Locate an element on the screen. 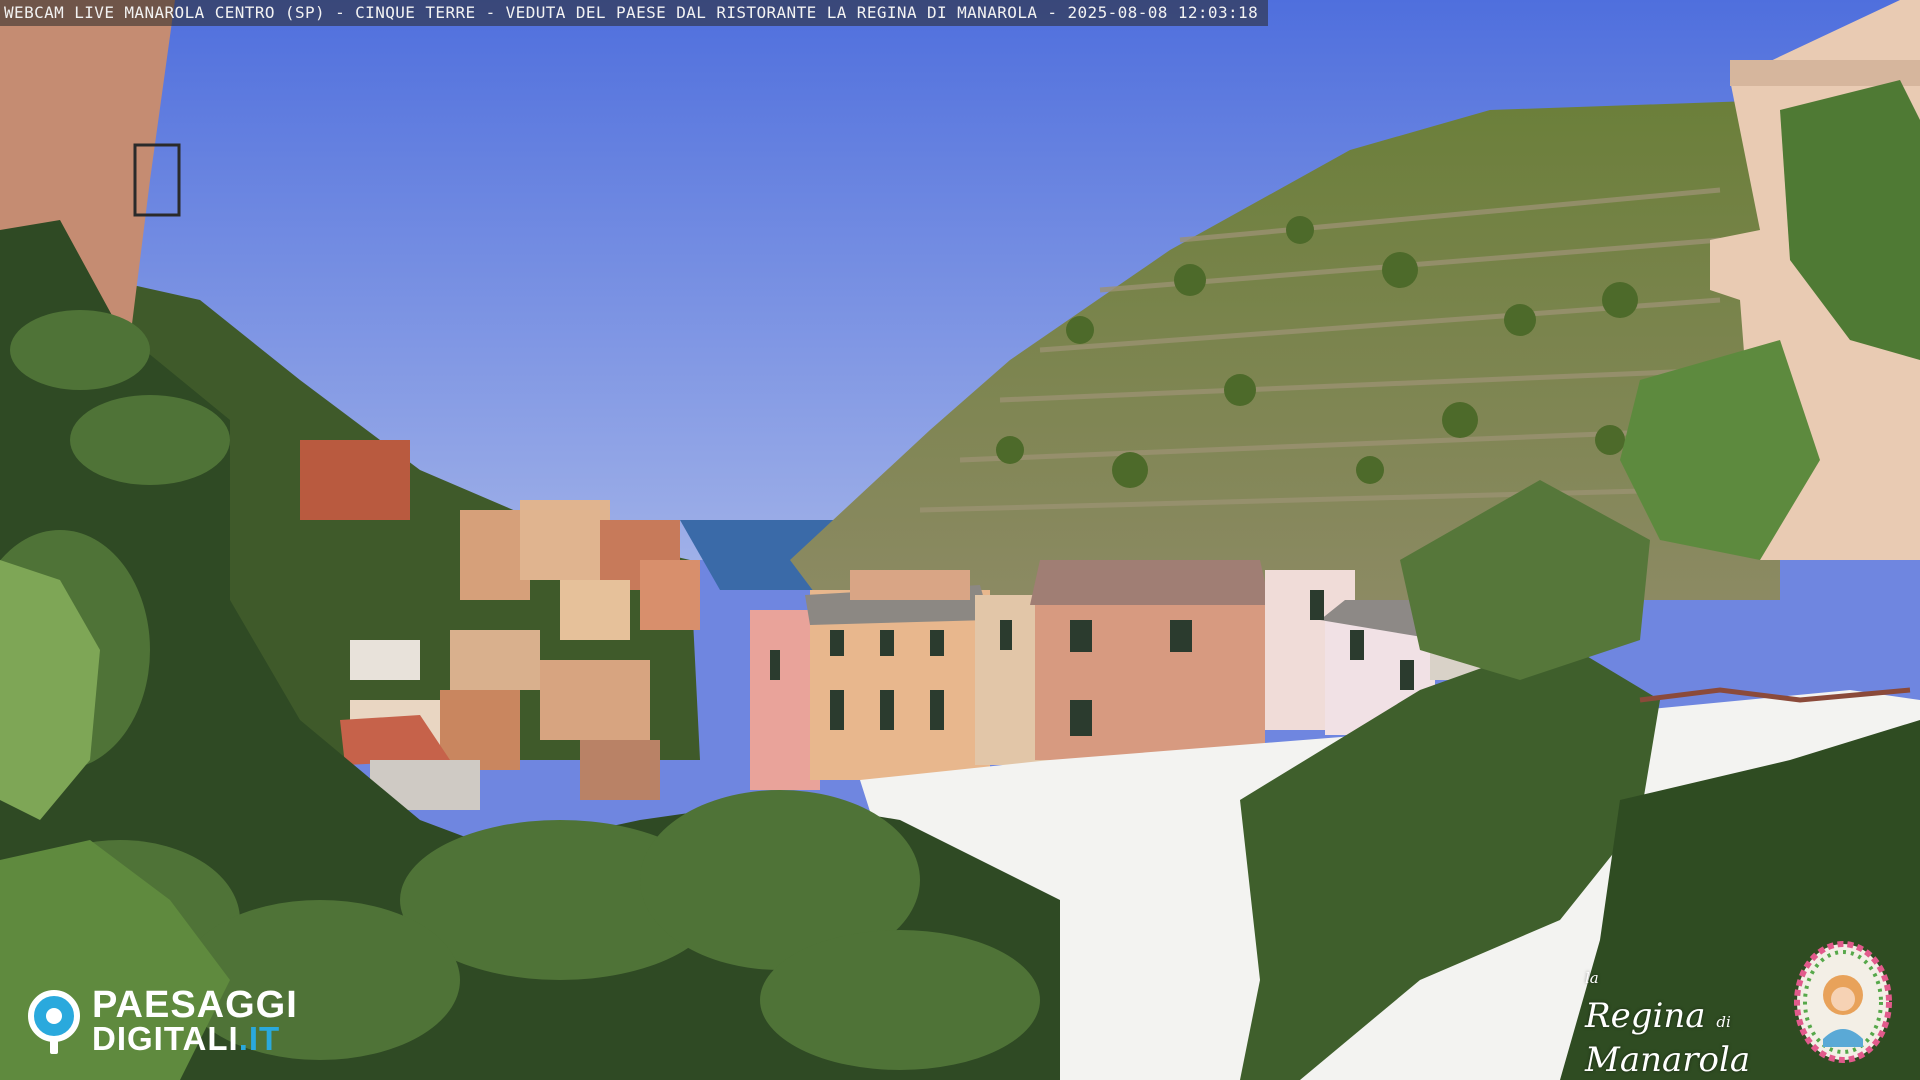 The width and height of the screenshot is (1920, 1080). paesaggi-digitali-logo: PAESAGGI DIGITALI.IT is located at coordinates (186, 1020).